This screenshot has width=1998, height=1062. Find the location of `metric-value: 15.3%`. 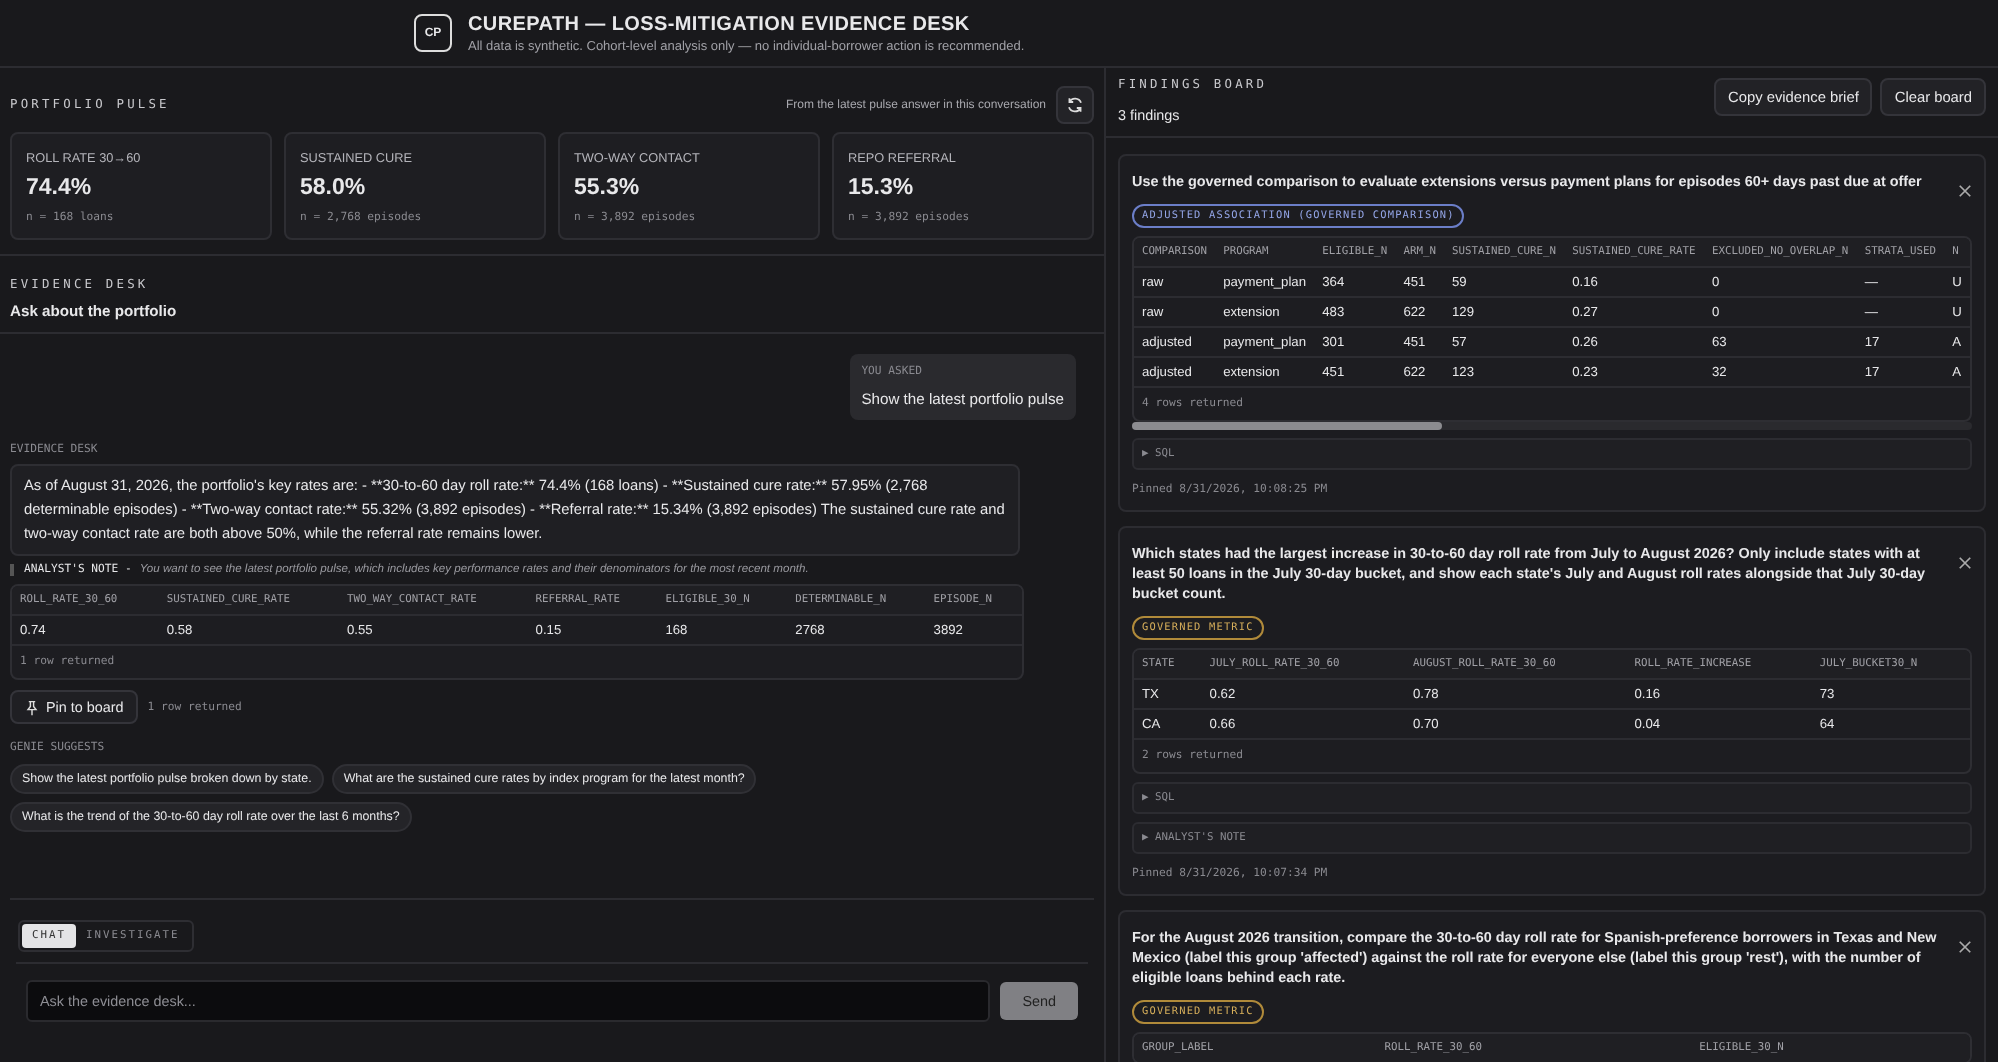

metric-value: 15.3% is located at coordinates (882, 188).